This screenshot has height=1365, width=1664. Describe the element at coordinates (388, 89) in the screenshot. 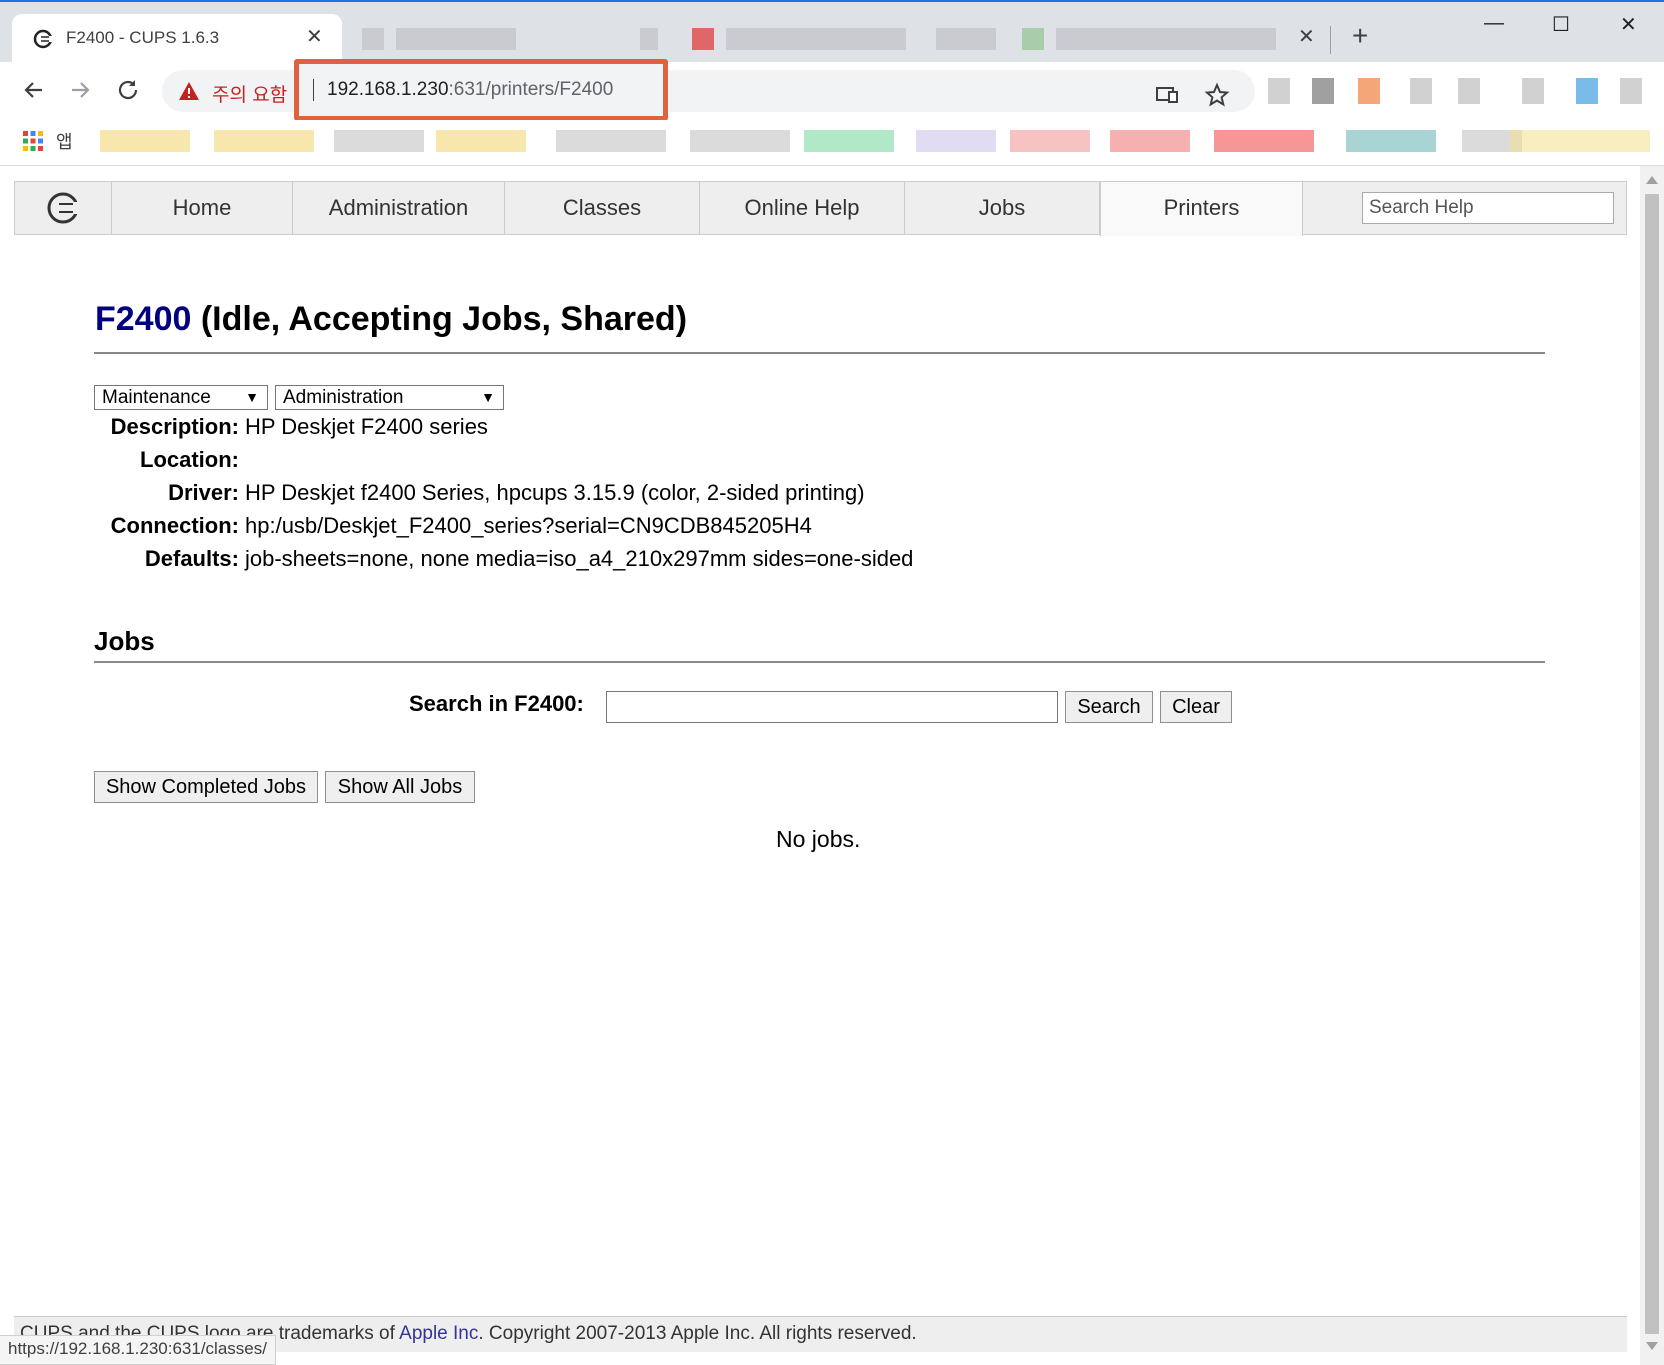

I see `url-host: 192.168.1.230` at that location.